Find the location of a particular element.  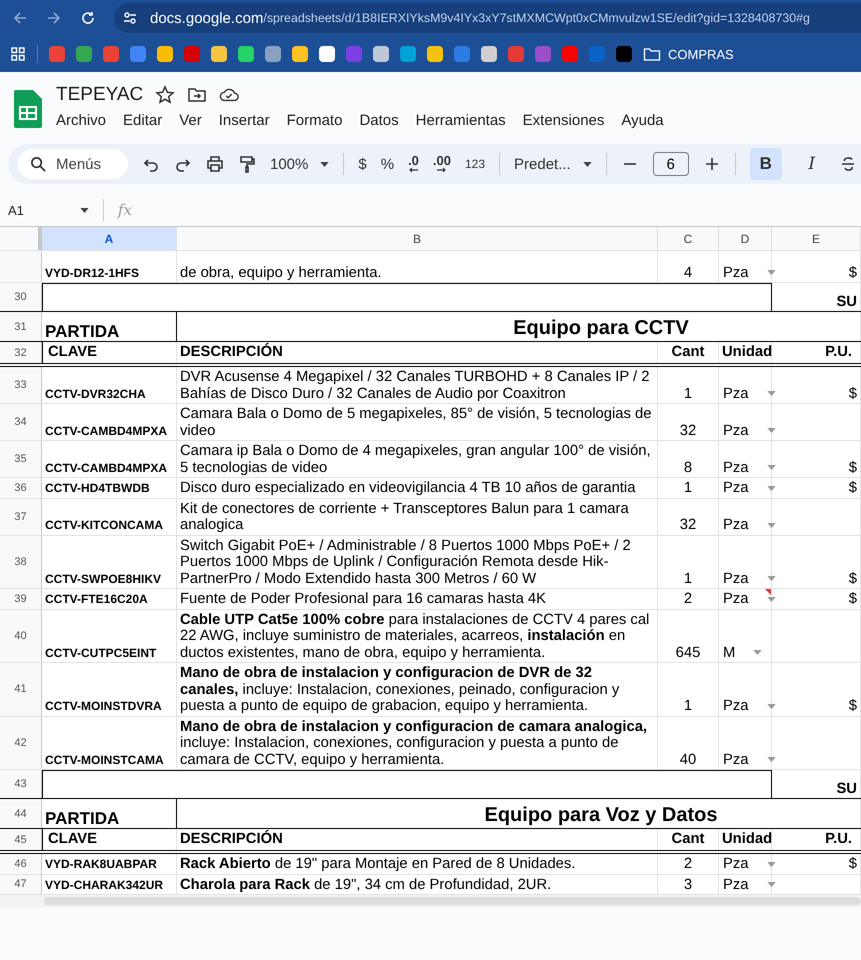

section-title: Equipo para CCTV is located at coordinates (601, 328).